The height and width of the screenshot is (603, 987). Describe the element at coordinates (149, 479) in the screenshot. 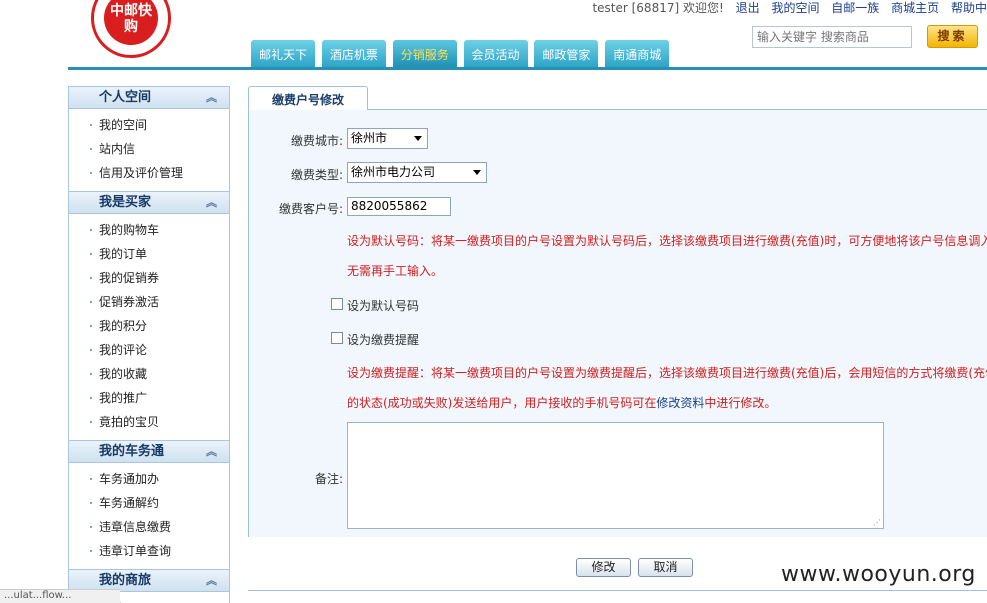

I see `sidebar-item-vehicle-add: 车务通加办` at that location.